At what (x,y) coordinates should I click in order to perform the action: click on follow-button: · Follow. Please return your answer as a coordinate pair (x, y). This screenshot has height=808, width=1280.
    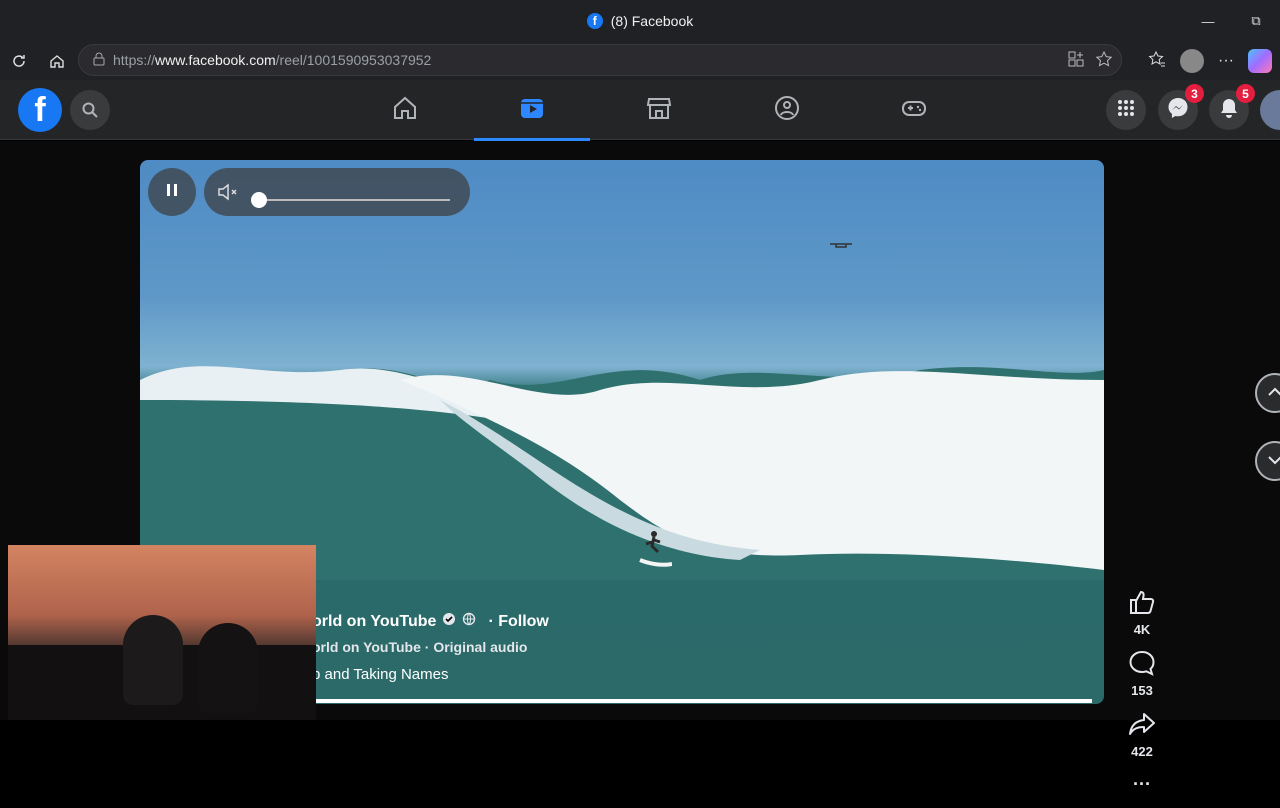
    Looking at the image, I should click on (518, 622).